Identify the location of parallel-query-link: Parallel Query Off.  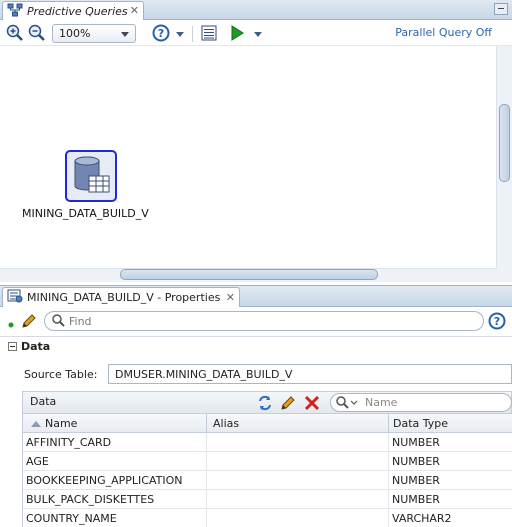
(443, 32).